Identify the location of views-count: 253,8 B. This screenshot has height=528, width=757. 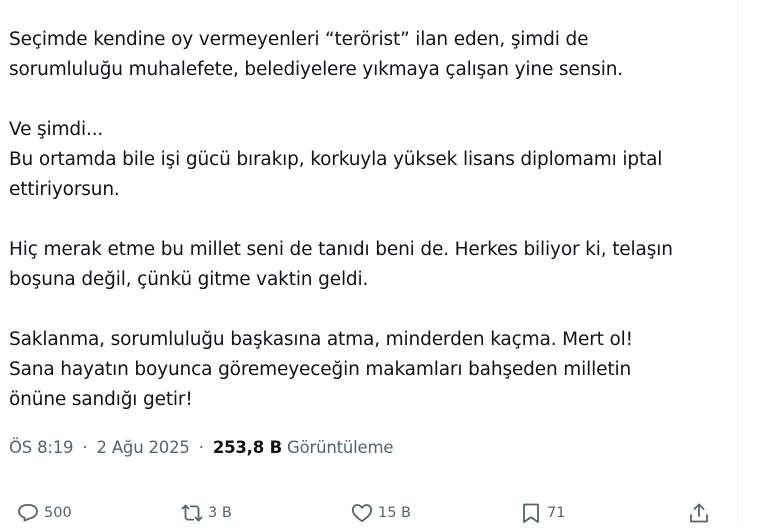
(247, 447).